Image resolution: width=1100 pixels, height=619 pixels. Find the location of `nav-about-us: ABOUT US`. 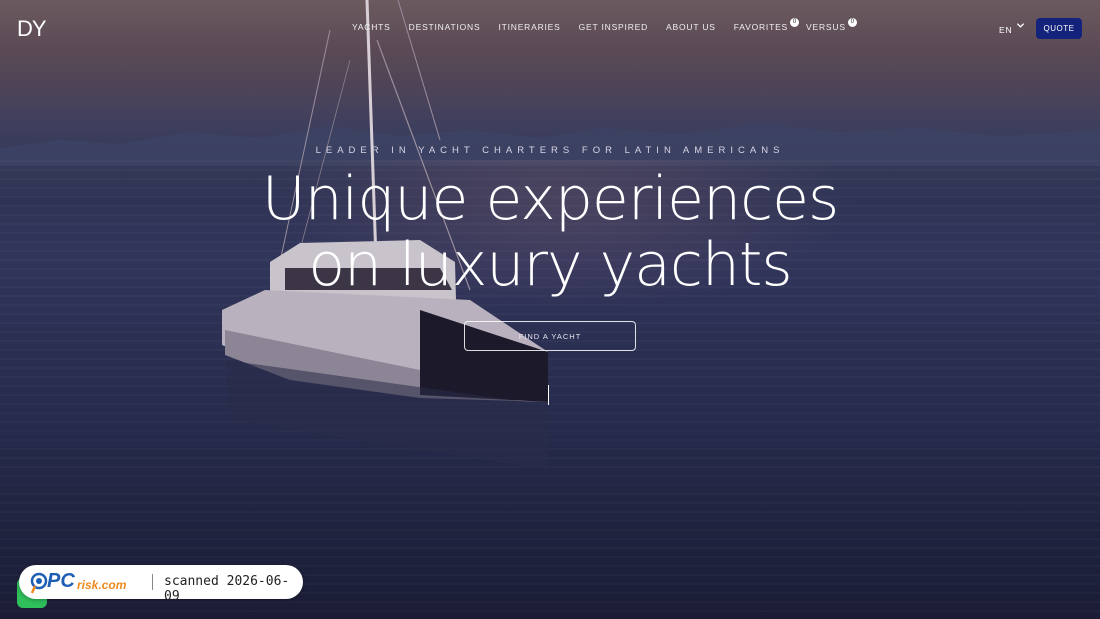

nav-about-us: ABOUT US is located at coordinates (691, 27).